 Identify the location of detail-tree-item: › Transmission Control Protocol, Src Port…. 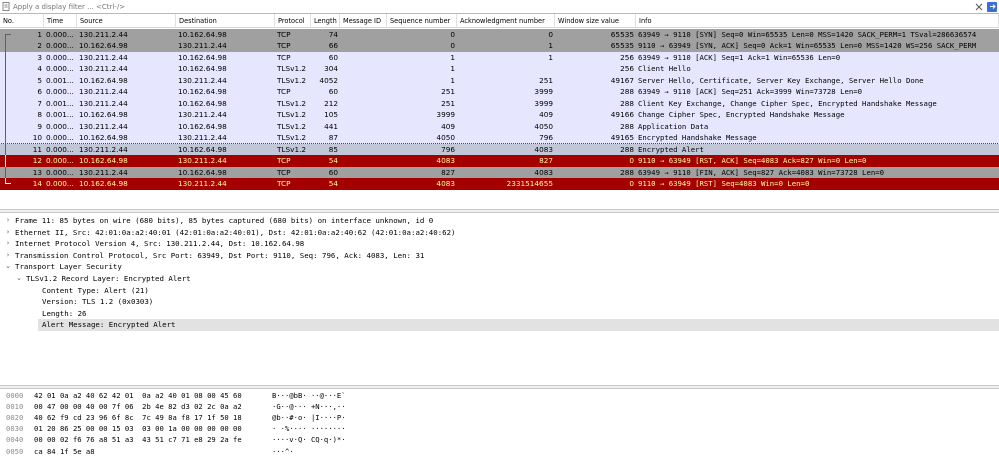
(499, 256).